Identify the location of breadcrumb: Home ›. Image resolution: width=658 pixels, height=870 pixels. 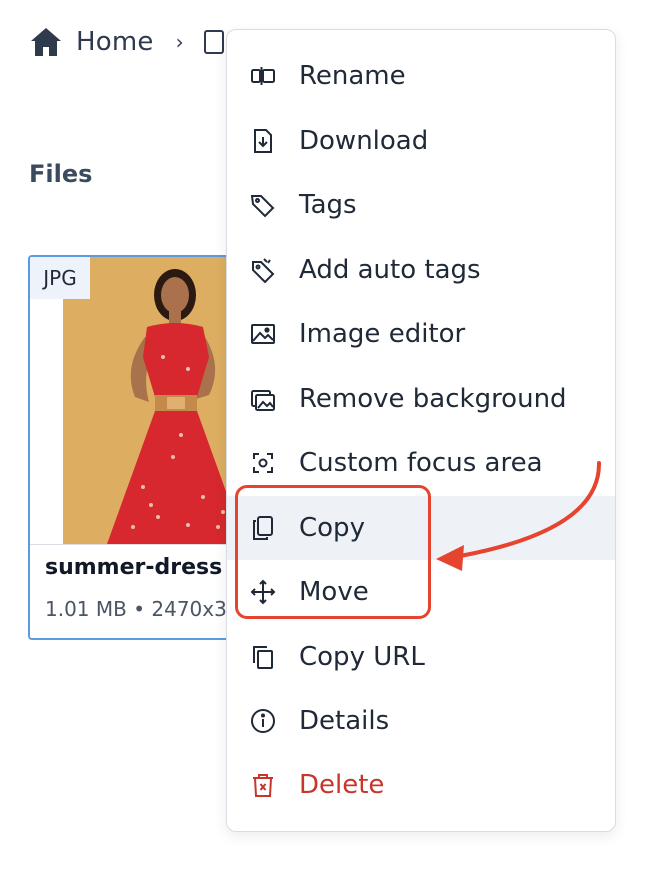
(126, 42).